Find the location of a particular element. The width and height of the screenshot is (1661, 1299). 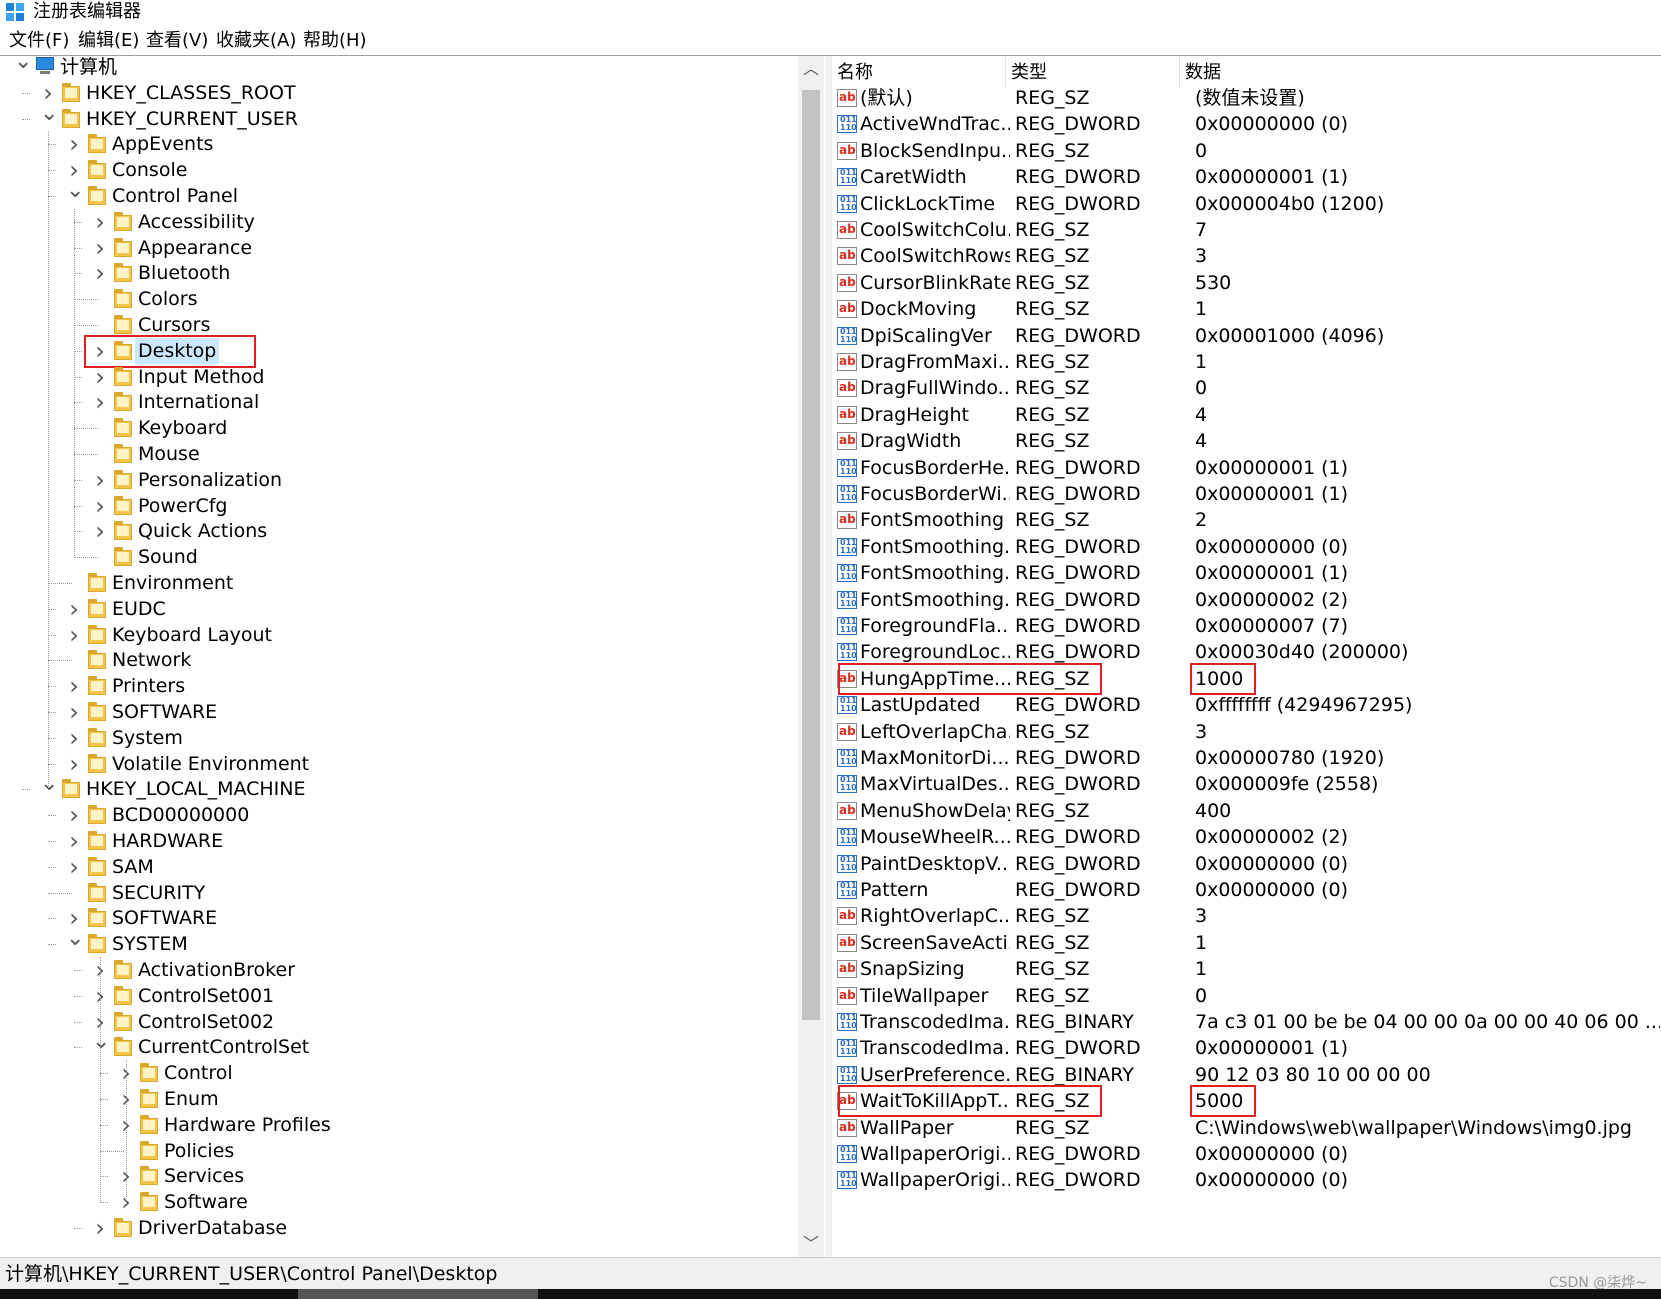

tree-item: › System is located at coordinates (402, 738).